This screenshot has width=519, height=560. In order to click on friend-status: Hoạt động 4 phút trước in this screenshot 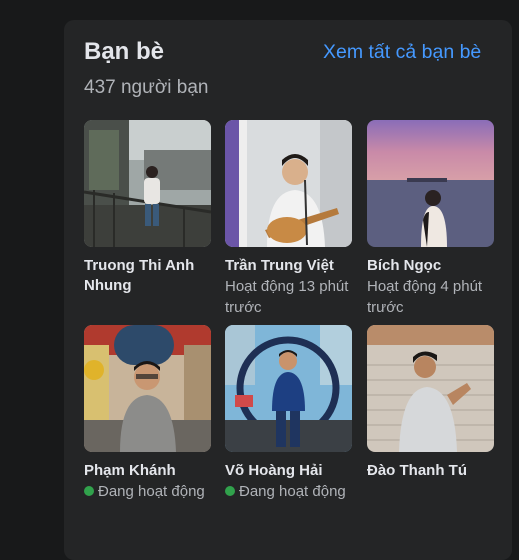, I will do `click(425, 297)`.